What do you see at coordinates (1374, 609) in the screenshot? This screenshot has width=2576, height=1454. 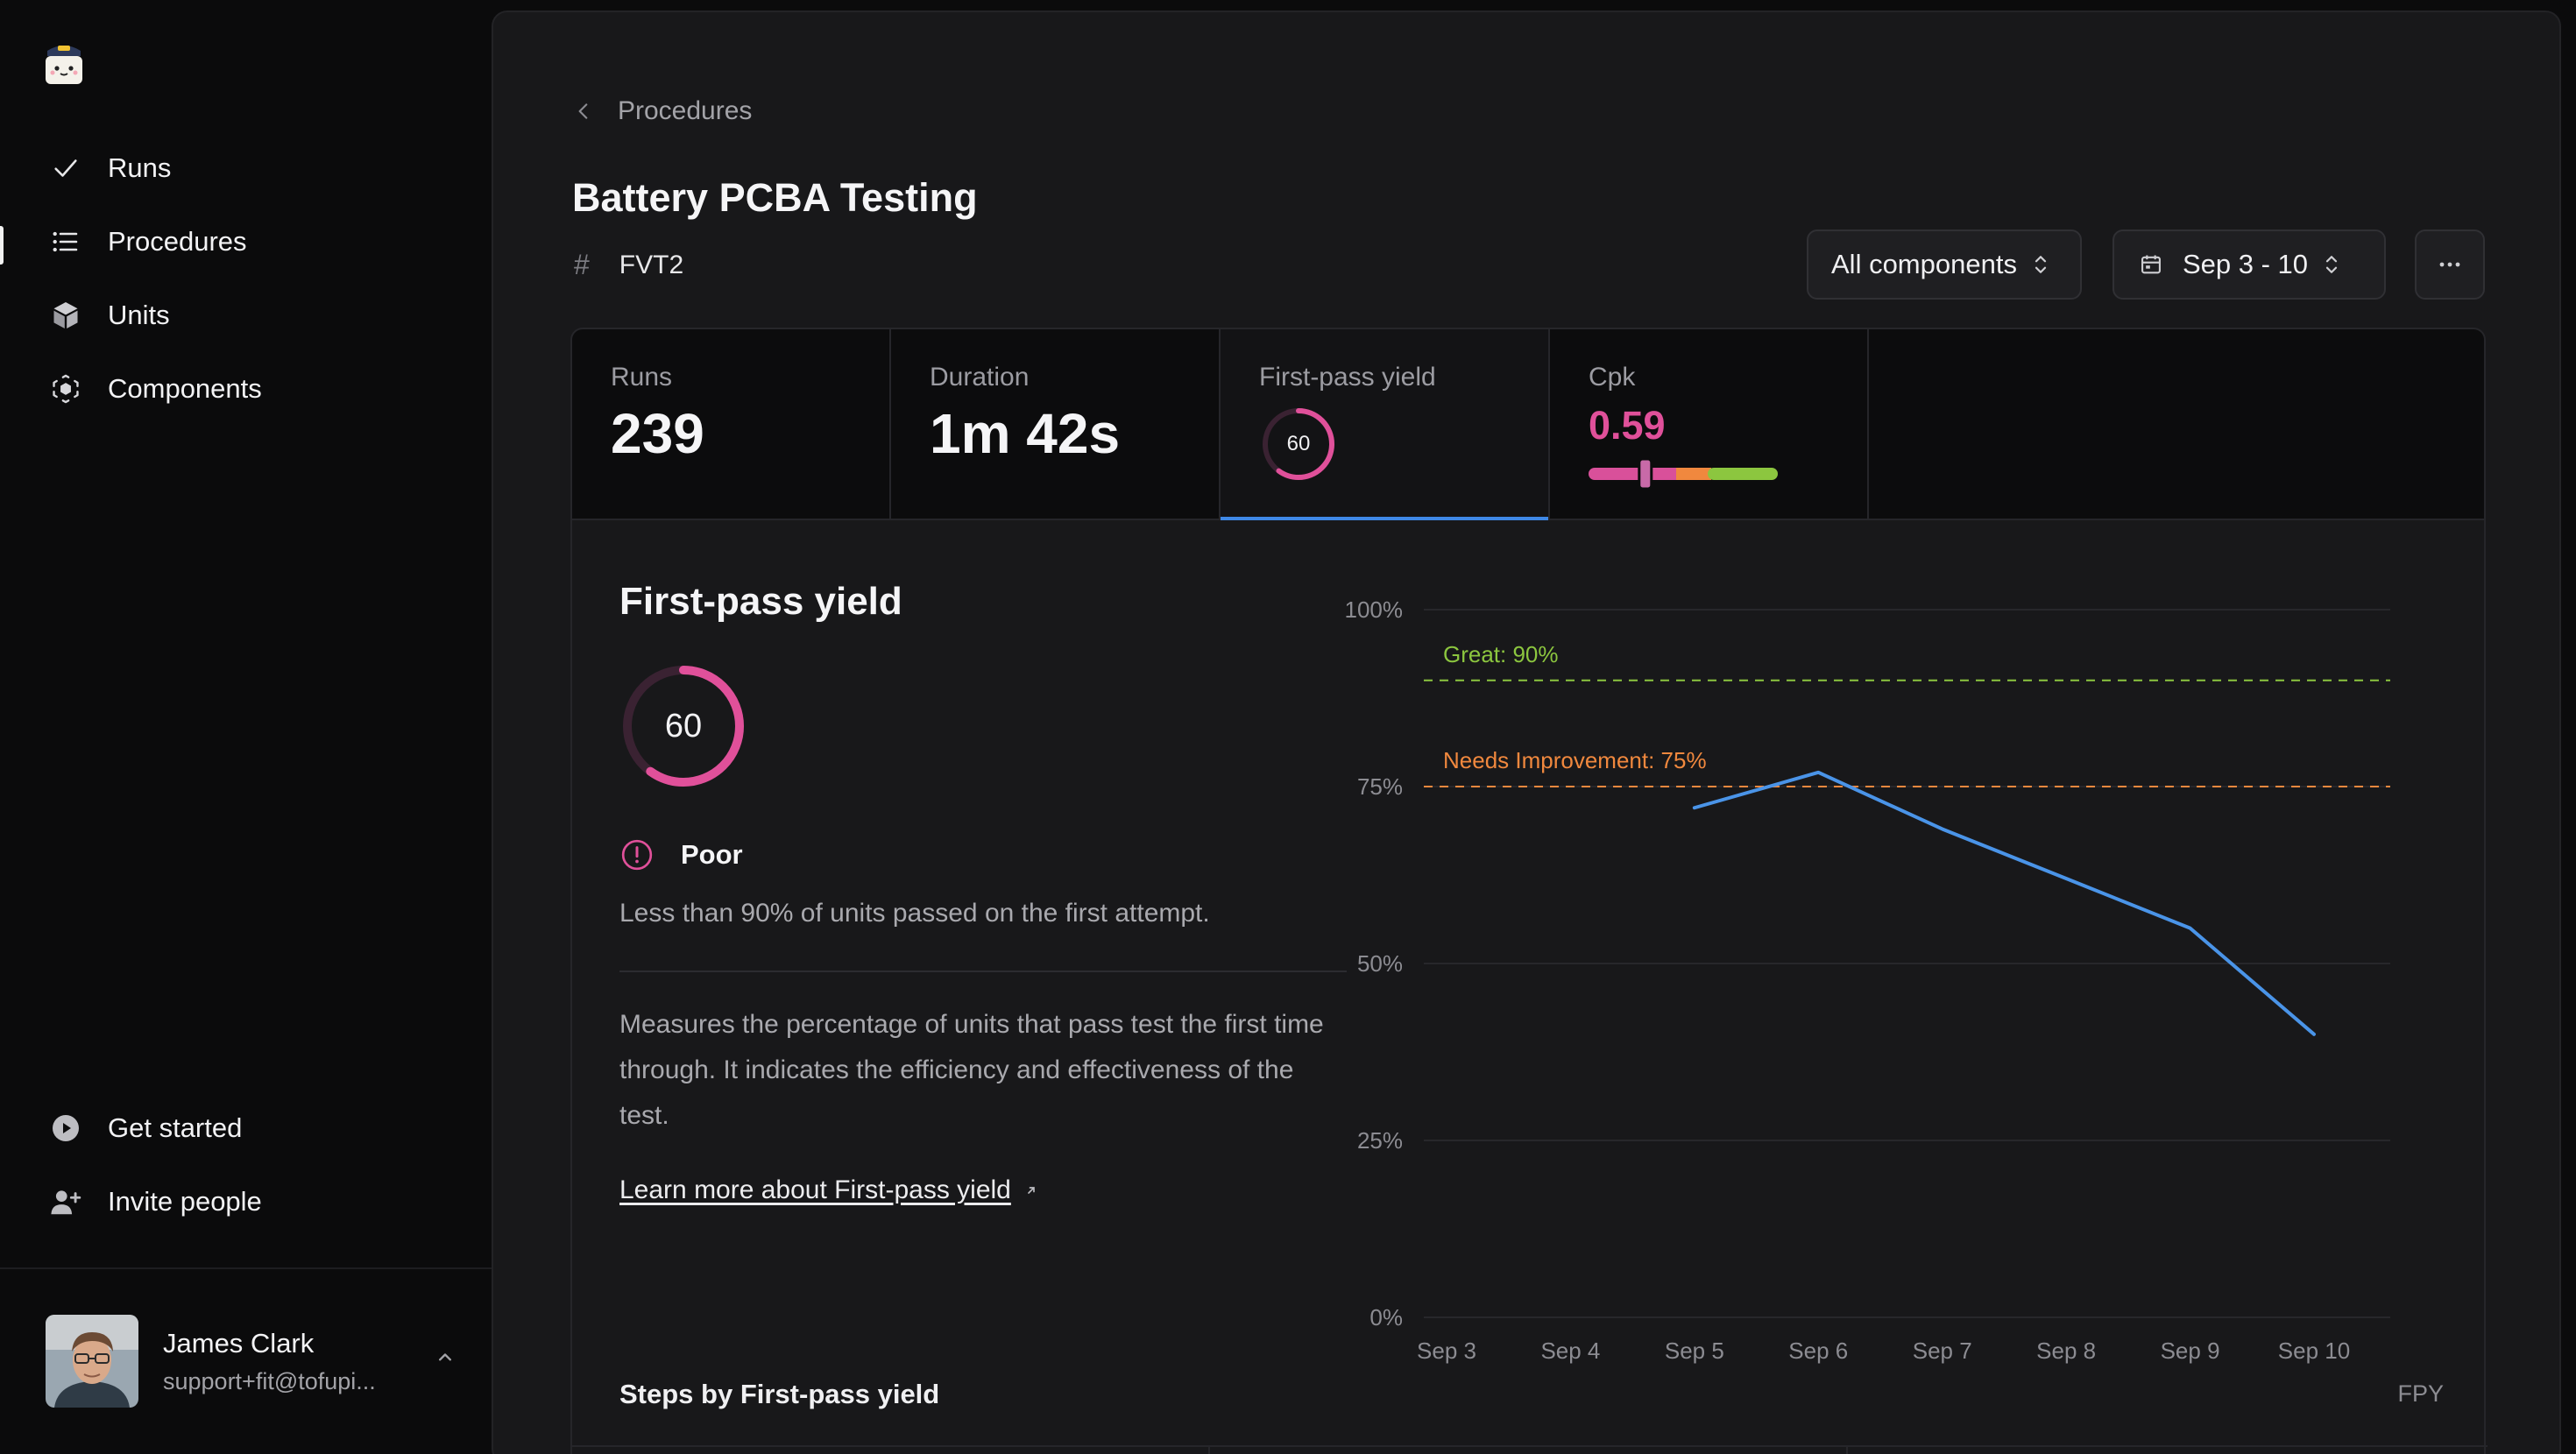 I see `chart-y-tick-label: 100%` at bounding box center [1374, 609].